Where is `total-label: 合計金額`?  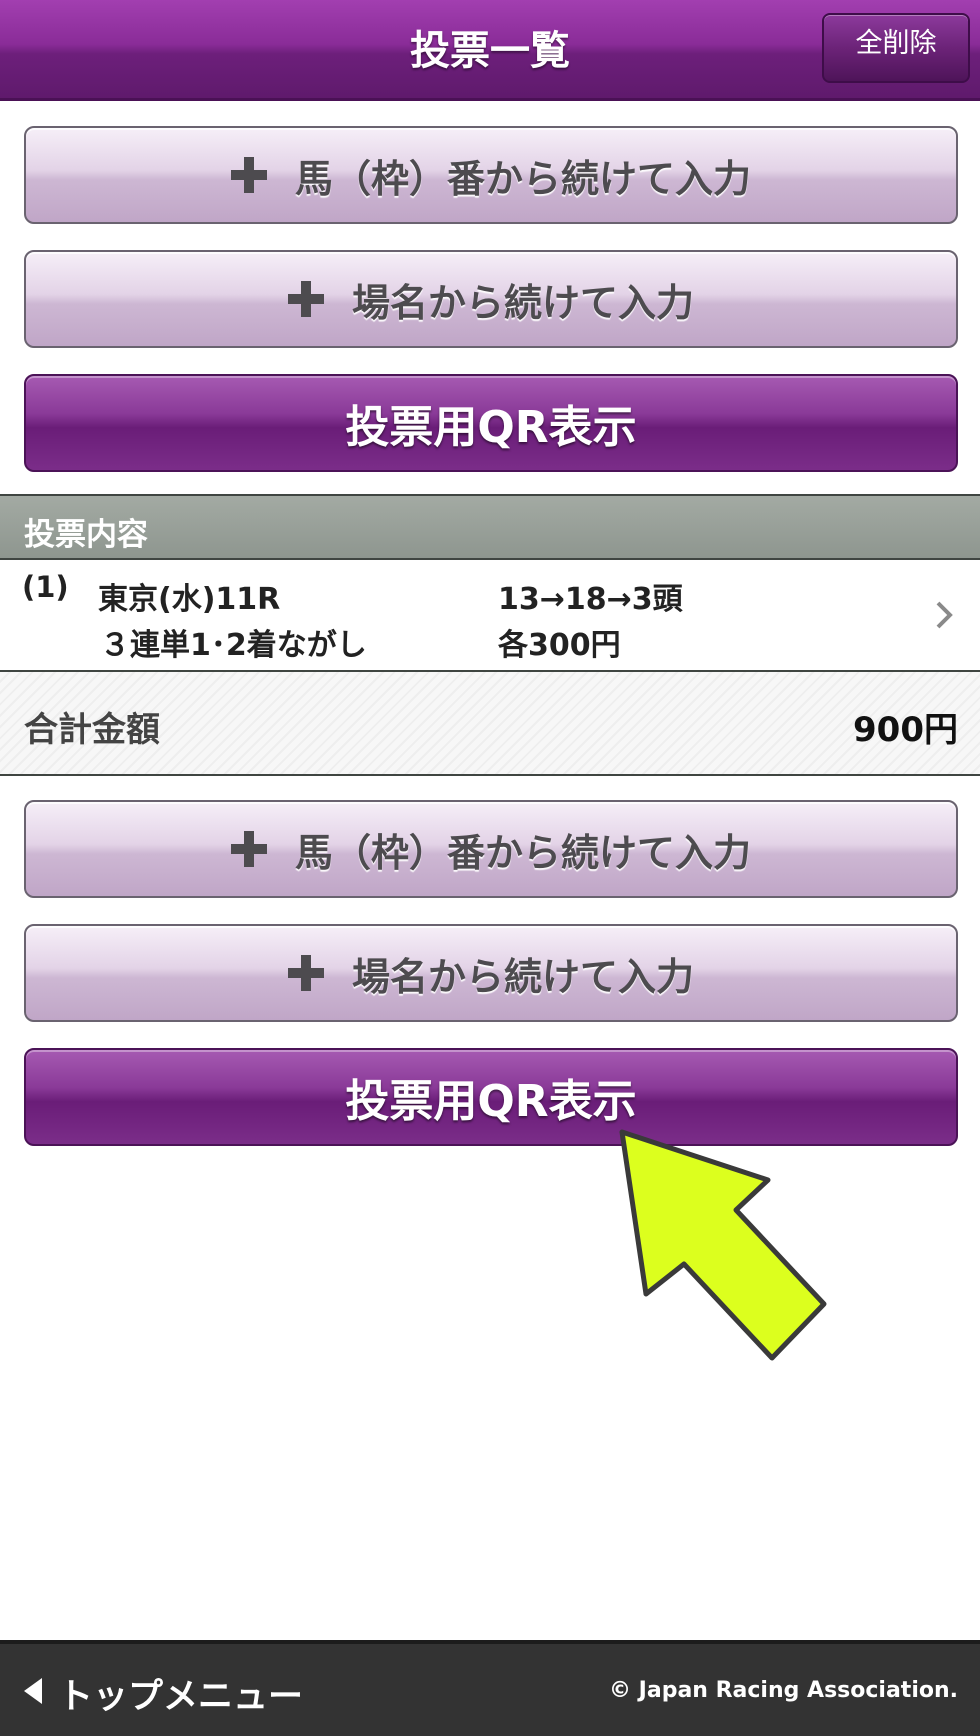
total-label: 合計金額 is located at coordinates (92, 730).